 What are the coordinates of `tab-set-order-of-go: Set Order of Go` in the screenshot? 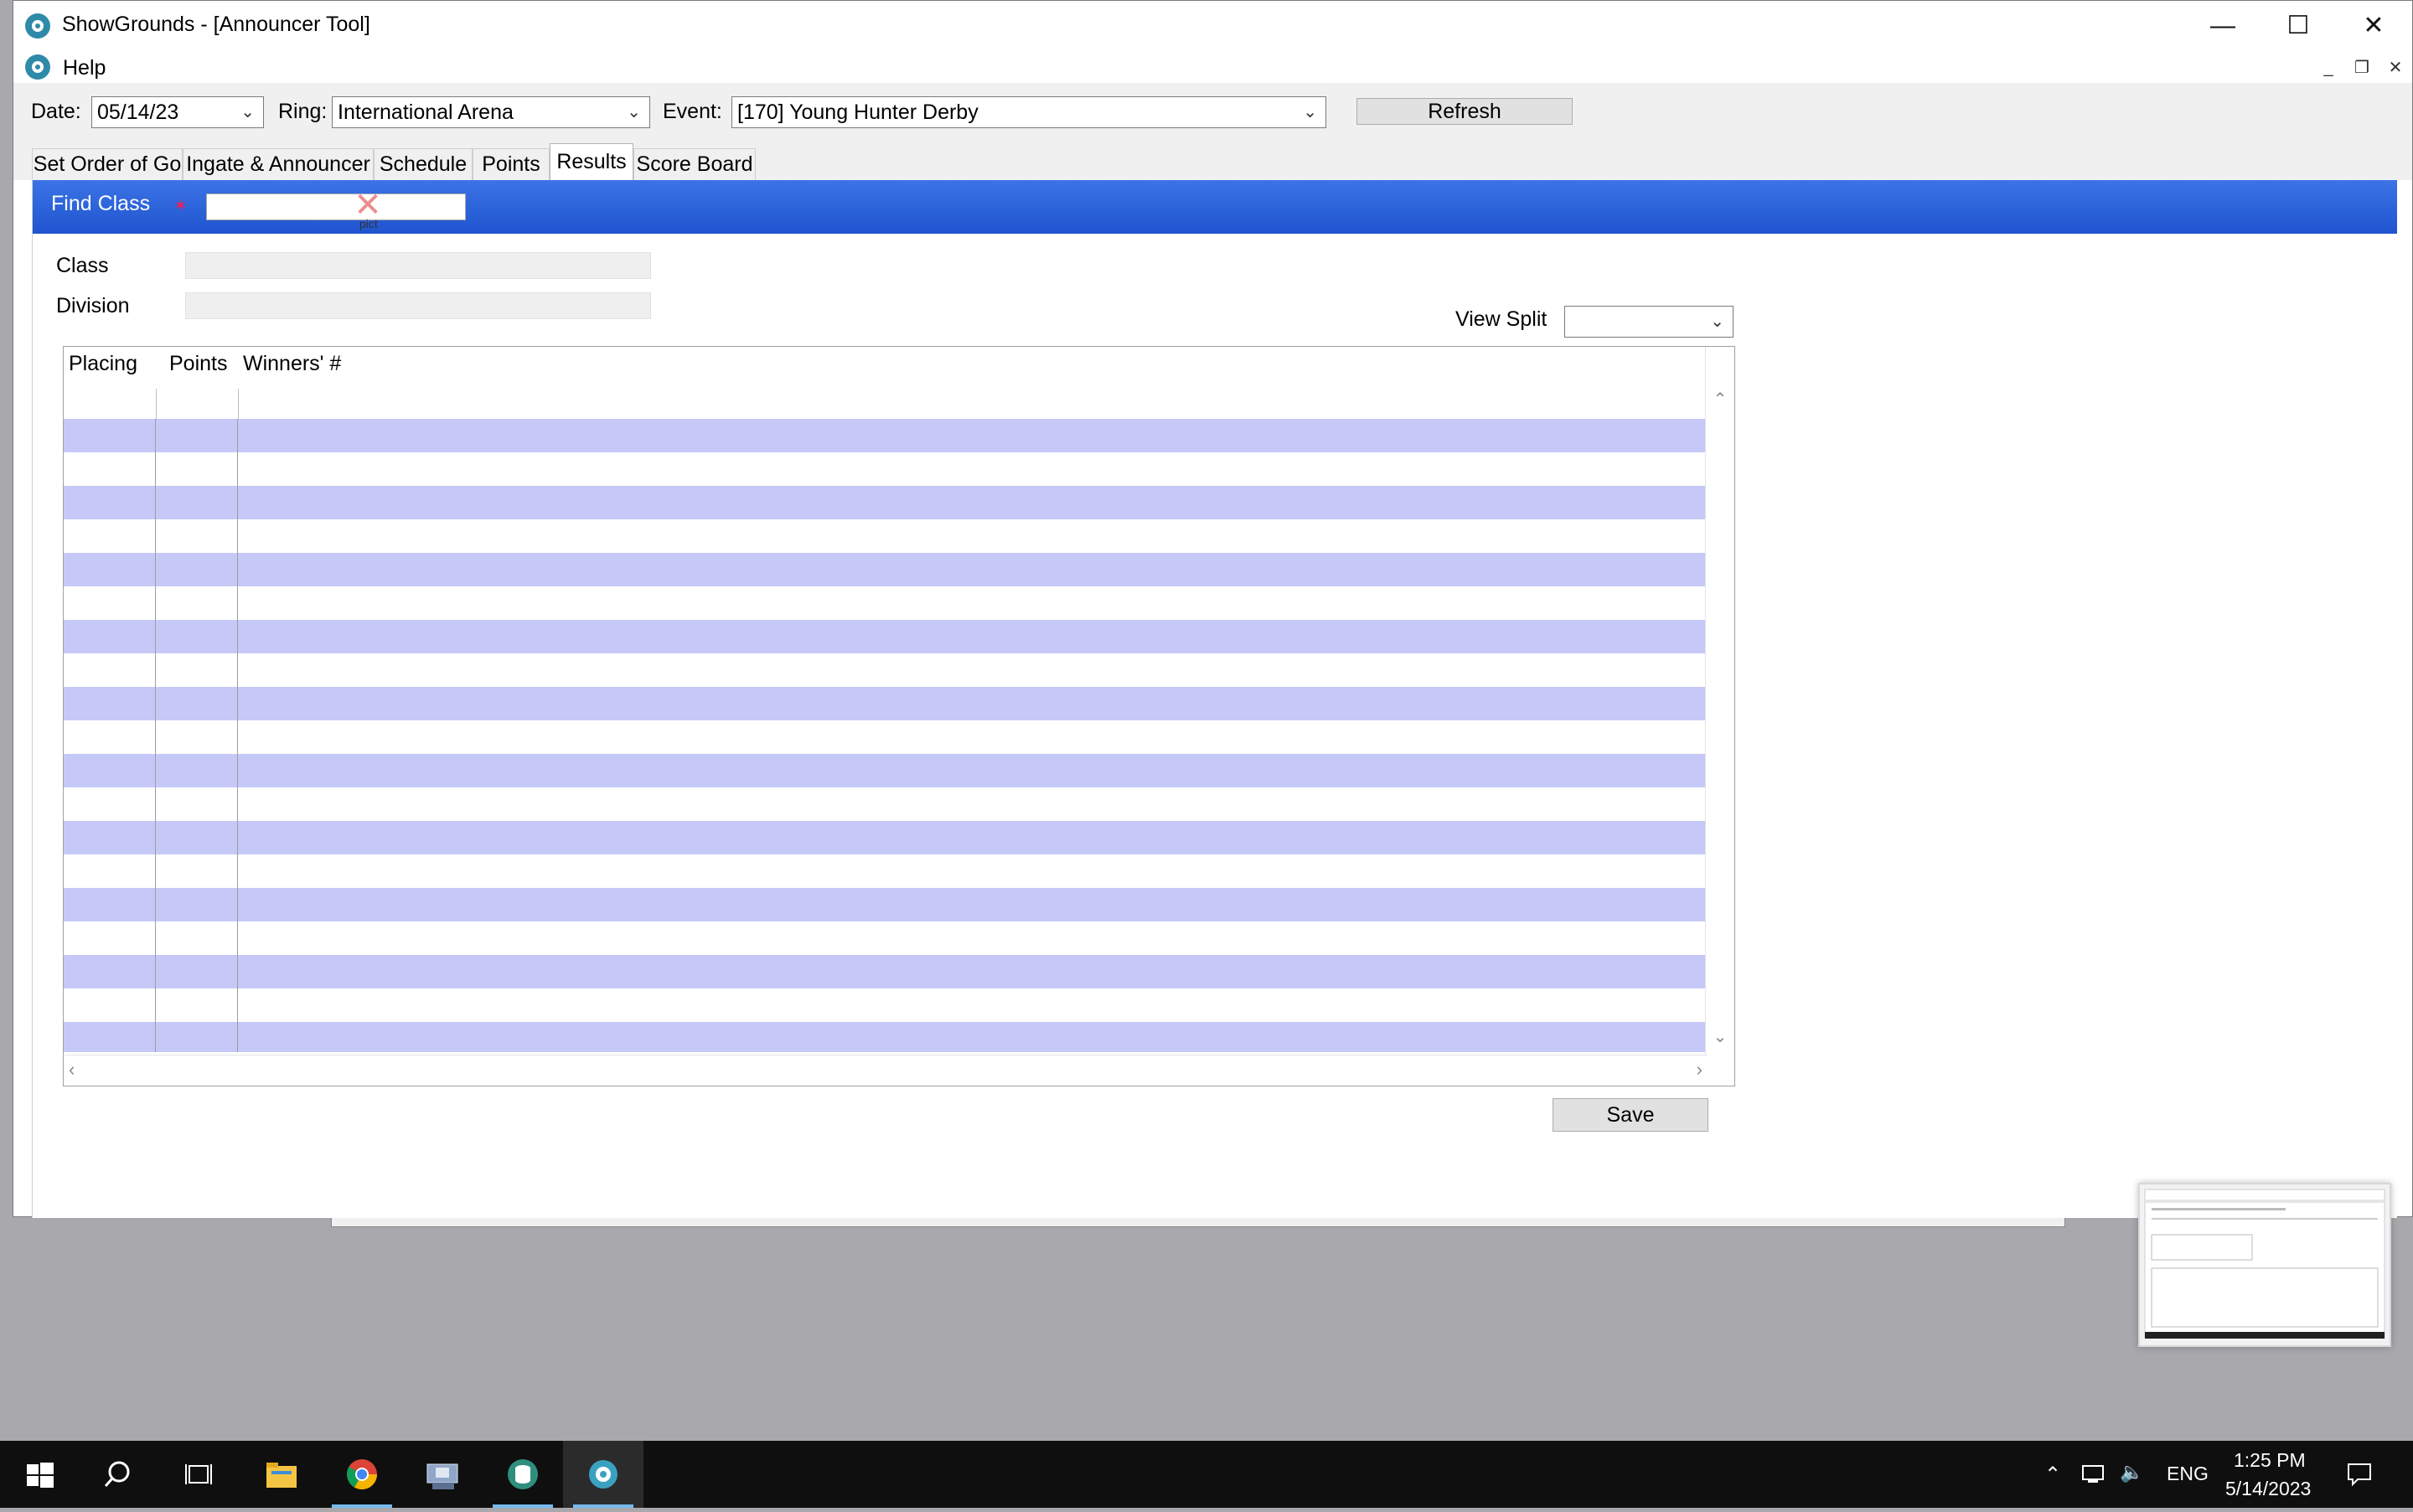 It's located at (107, 164).